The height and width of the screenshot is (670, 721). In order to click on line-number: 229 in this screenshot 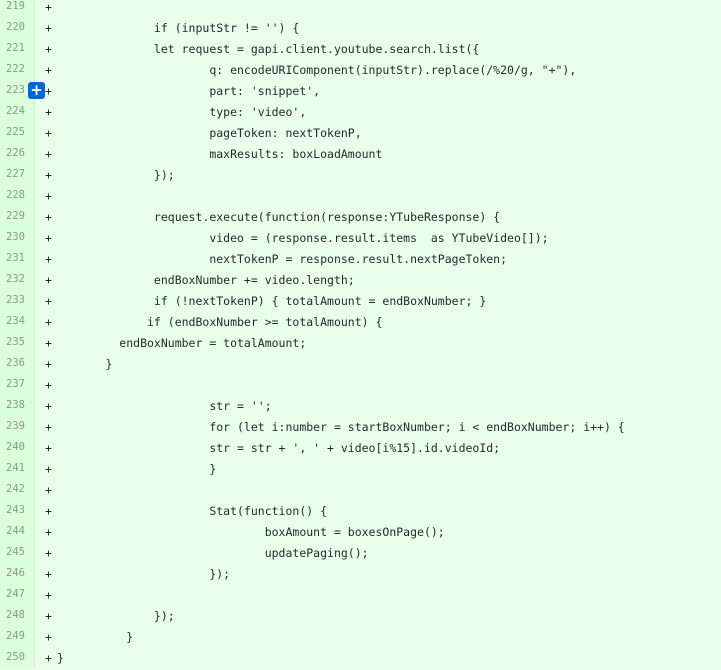, I will do `click(17, 216)`.